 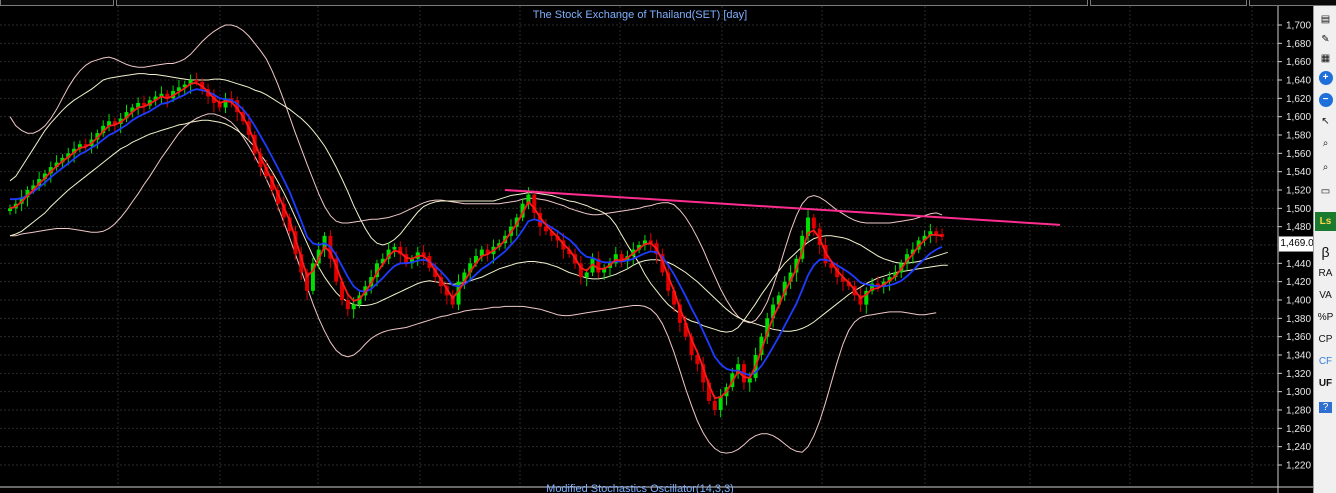 I want to click on y-tick-label: 1,280, so click(x=1298, y=411).